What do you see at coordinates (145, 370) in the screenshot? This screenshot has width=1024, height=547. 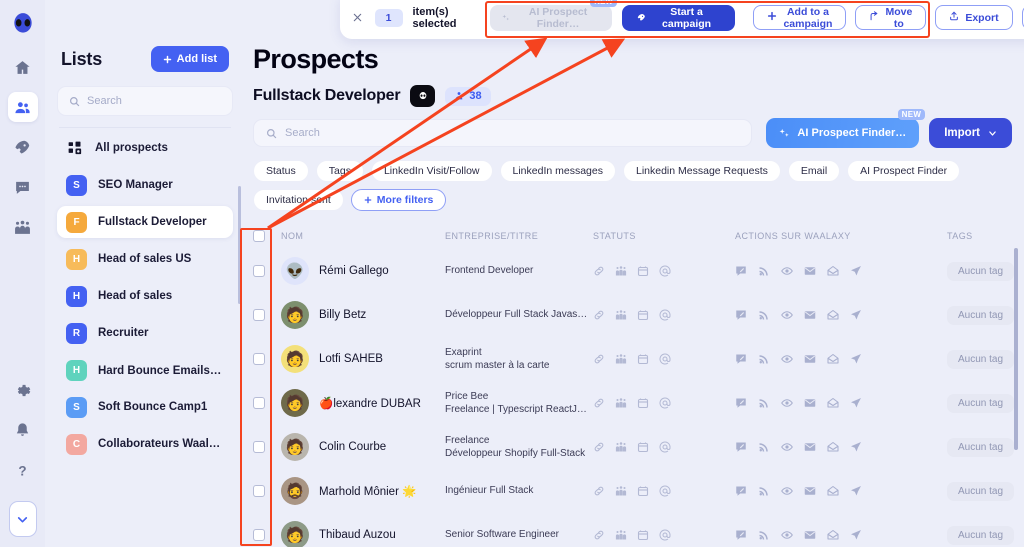 I see `sidebar-list-item: H Hard Bounce Emails ❌` at bounding box center [145, 370].